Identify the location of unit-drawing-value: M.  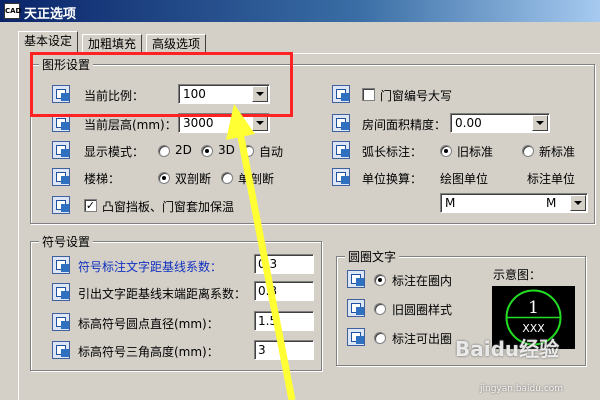
(450, 203).